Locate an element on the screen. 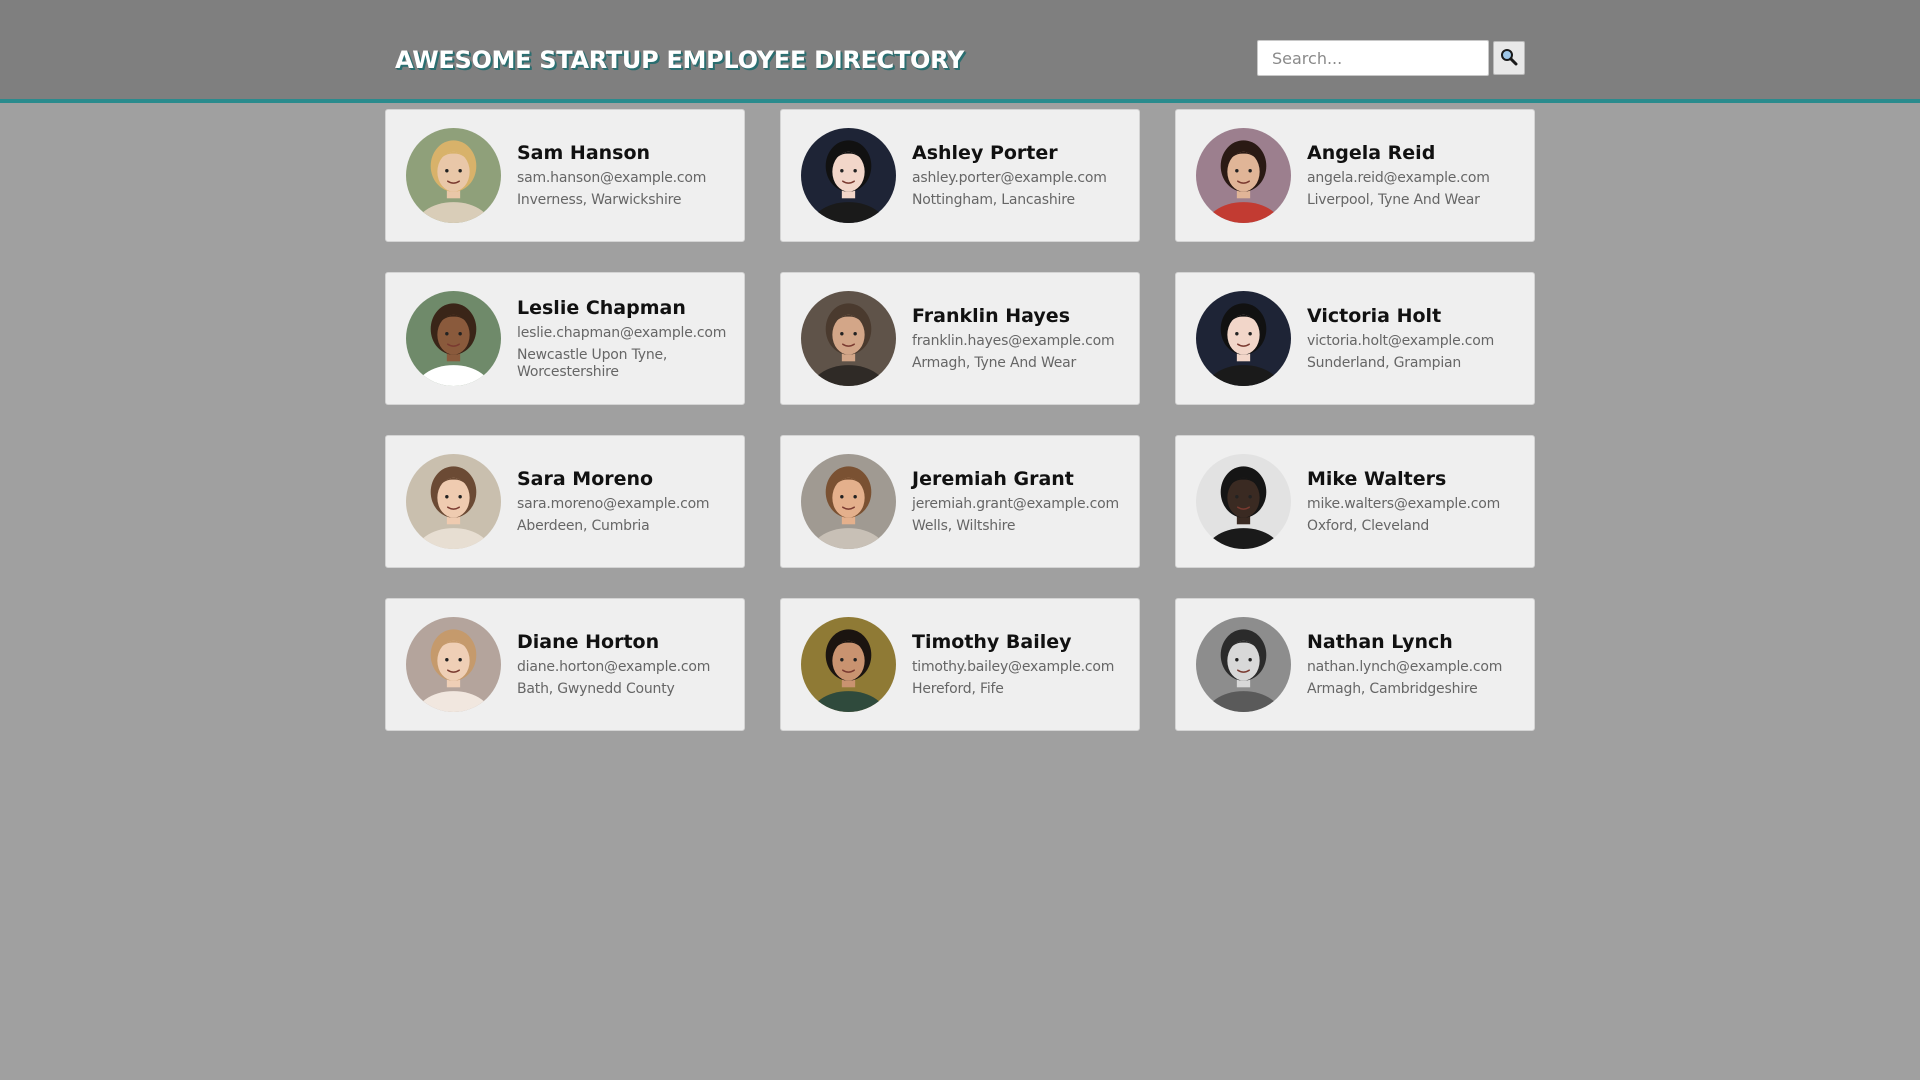 This screenshot has width=1920, height=1080. employee-email: sam.hanson@example.com is located at coordinates (612, 178).